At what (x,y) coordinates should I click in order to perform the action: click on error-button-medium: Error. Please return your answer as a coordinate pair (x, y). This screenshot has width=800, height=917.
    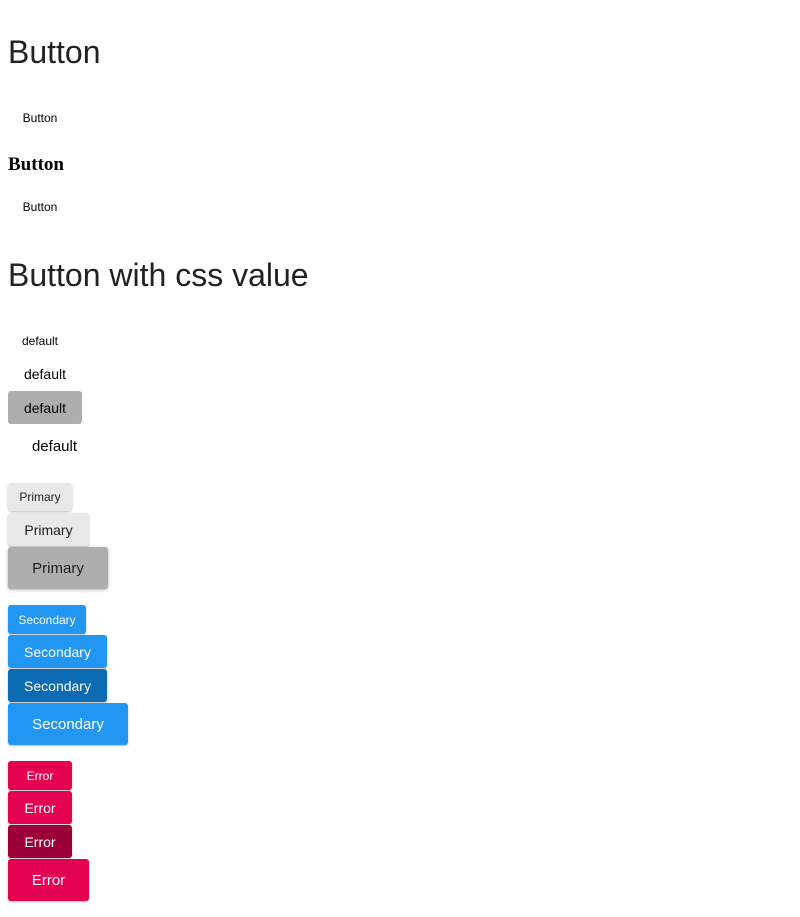
    Looking at the image, I should click on (40, 807).